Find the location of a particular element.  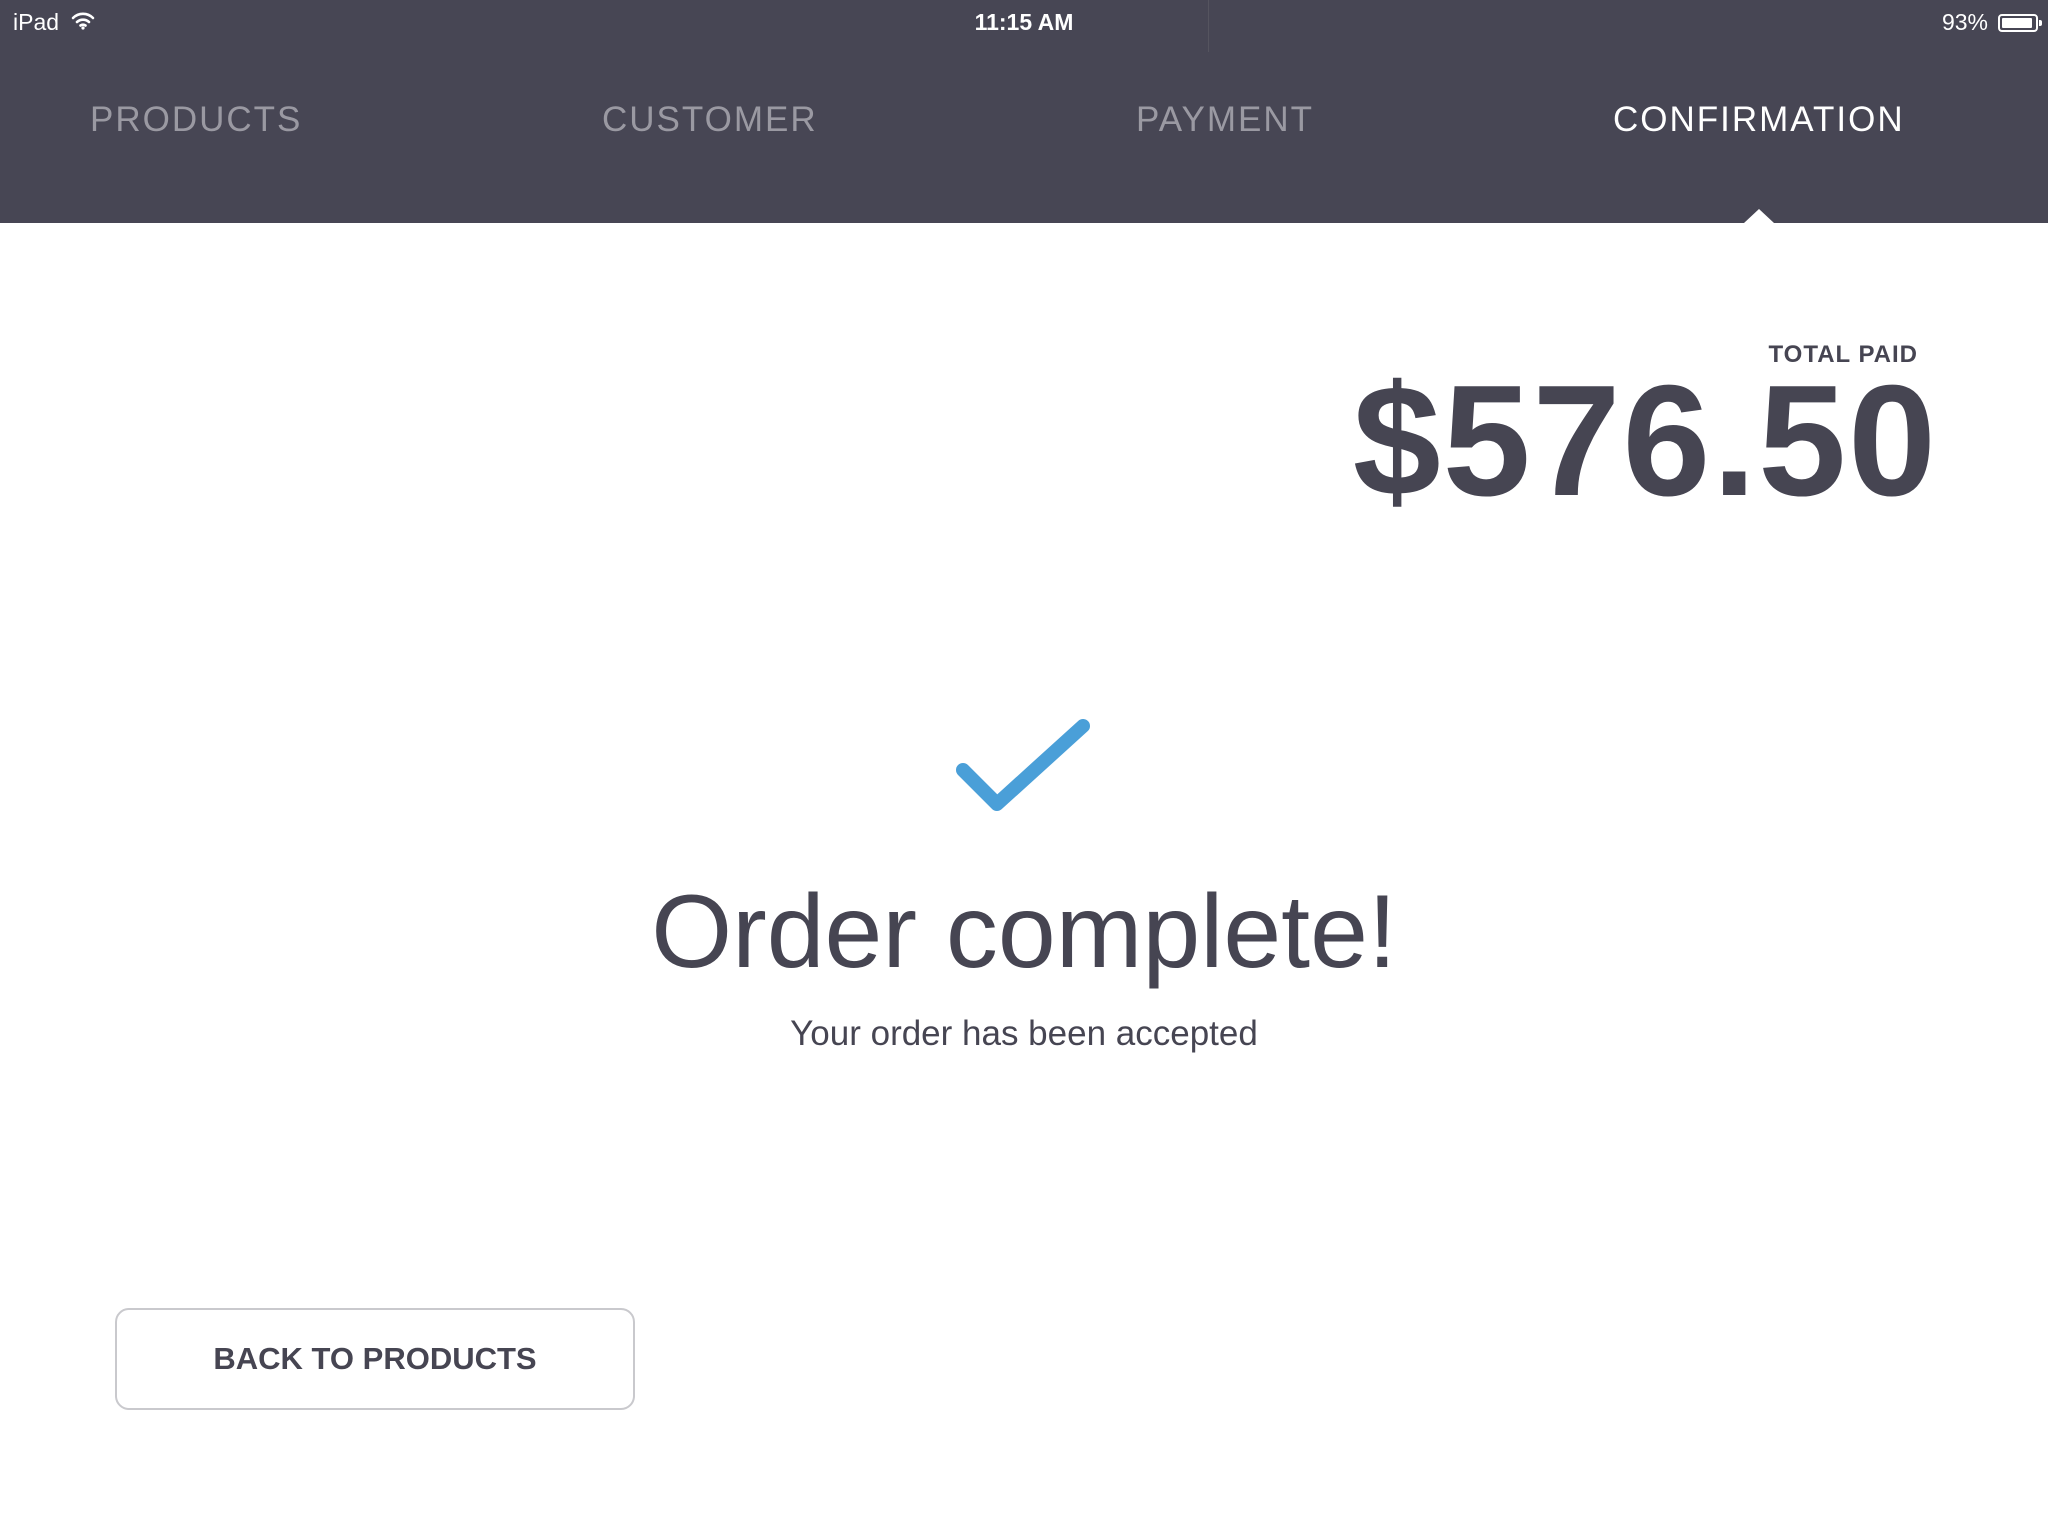

checkmark-icon is located at coordinates (1025, 768).